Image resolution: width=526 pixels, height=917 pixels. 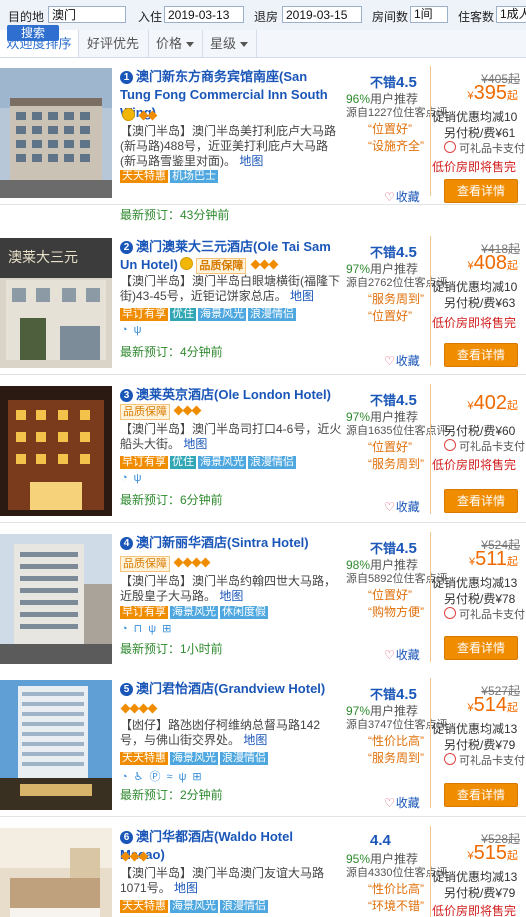 I want to click on tax-text: 另付税/费¥79, so click(x=480, y=745).